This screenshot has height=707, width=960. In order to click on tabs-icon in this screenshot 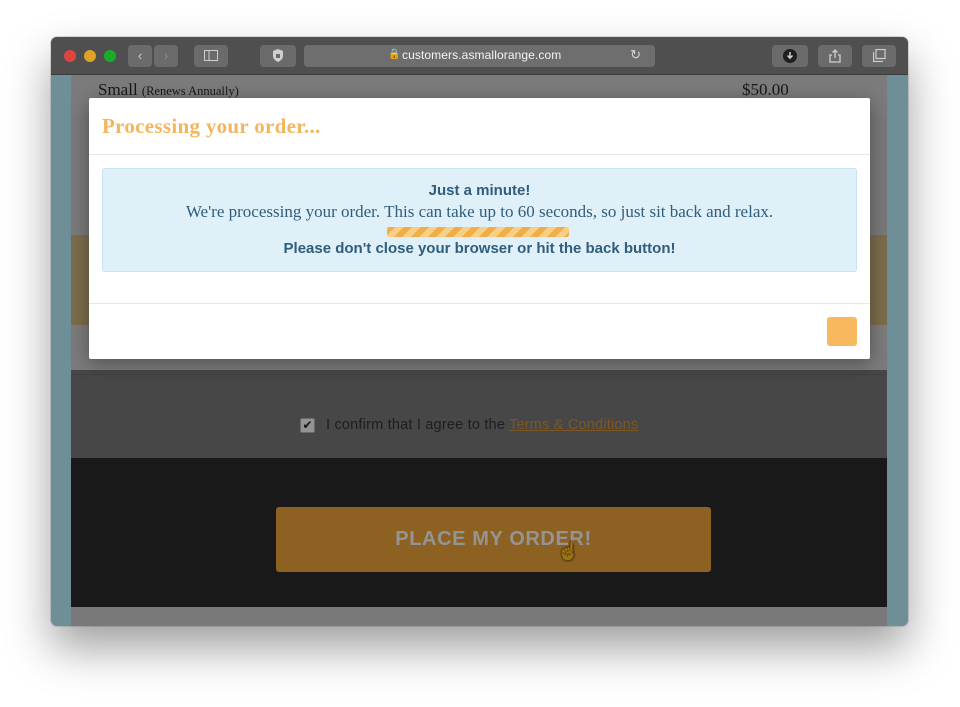, I will do `click(879, 55)`.